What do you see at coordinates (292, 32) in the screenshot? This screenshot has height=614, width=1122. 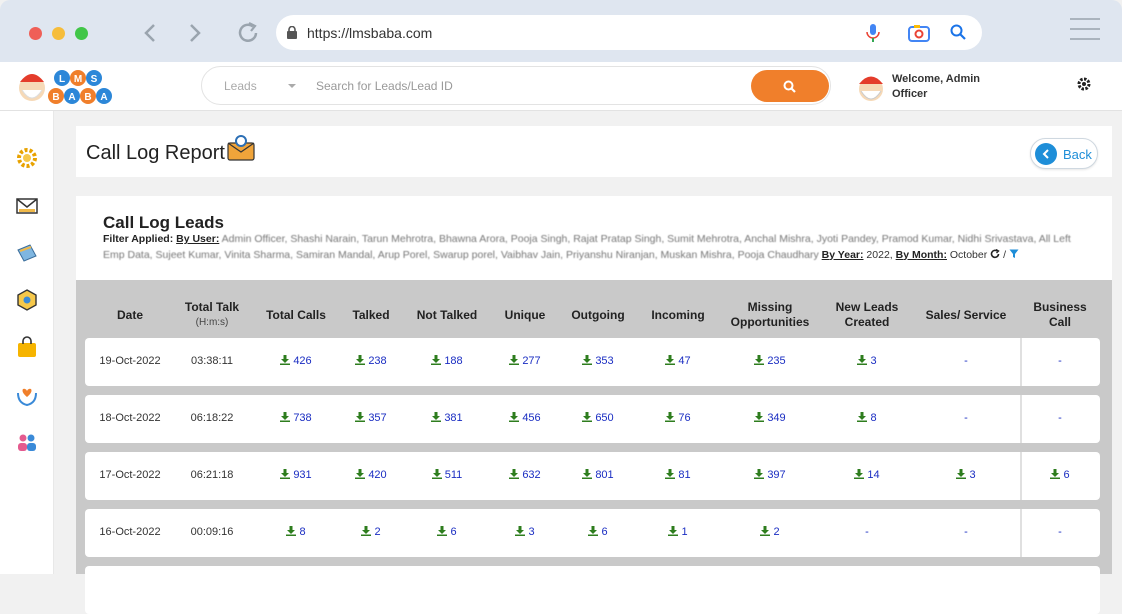 I see `lock-icon` at bounding box center [292, 32].